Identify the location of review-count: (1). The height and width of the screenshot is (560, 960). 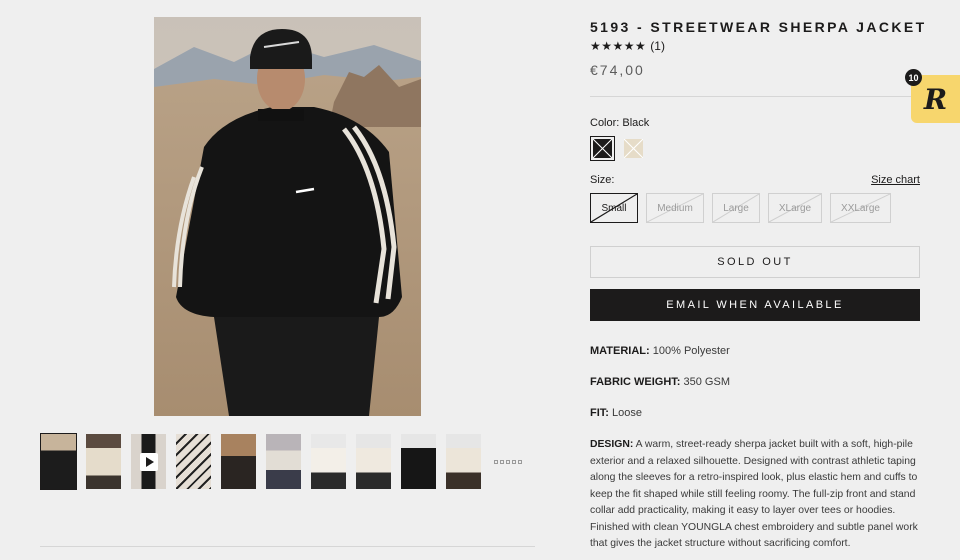
(657, 46).